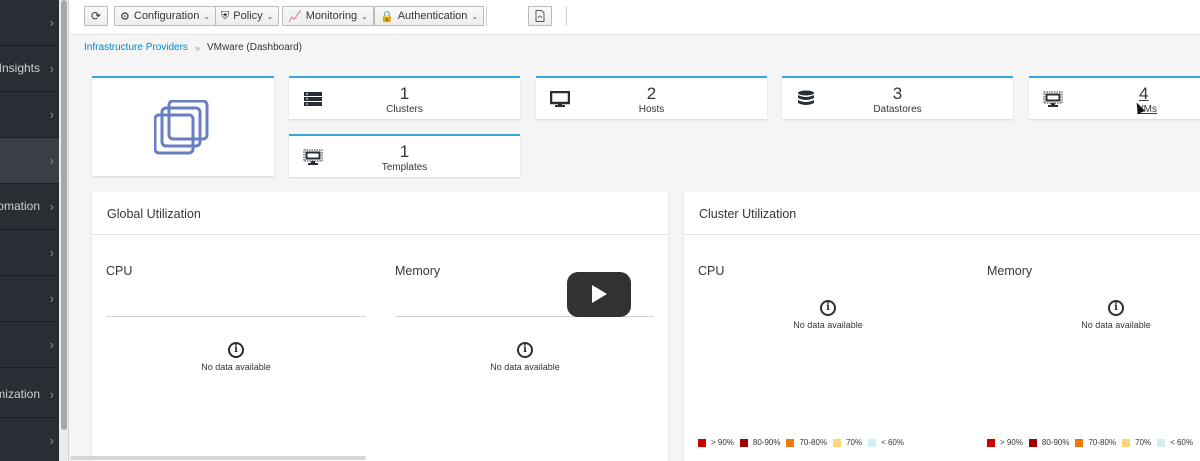  What do you see at coordinates (247, 16) in the screenshot?
I see `policy-button: ⛨ Policy ⌄` at bounding box center [247, 16].